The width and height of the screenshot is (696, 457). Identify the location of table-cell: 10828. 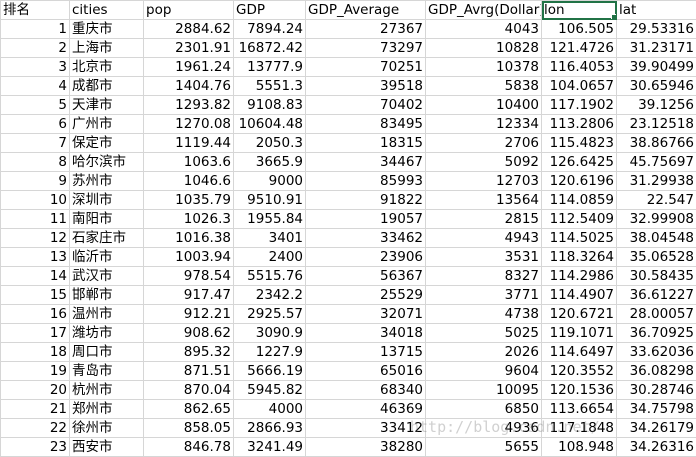
(484, 48).